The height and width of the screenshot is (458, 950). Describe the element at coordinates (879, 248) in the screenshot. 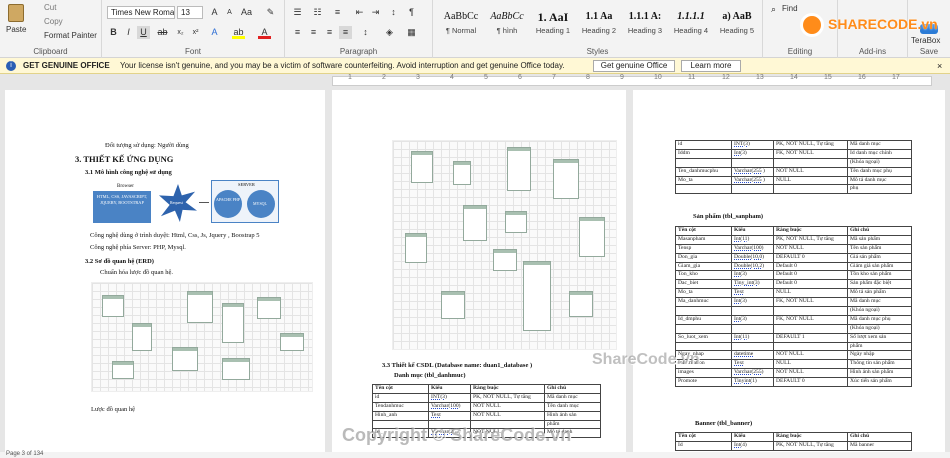

I see `table-cell: Tên sản phẩm` at that location.